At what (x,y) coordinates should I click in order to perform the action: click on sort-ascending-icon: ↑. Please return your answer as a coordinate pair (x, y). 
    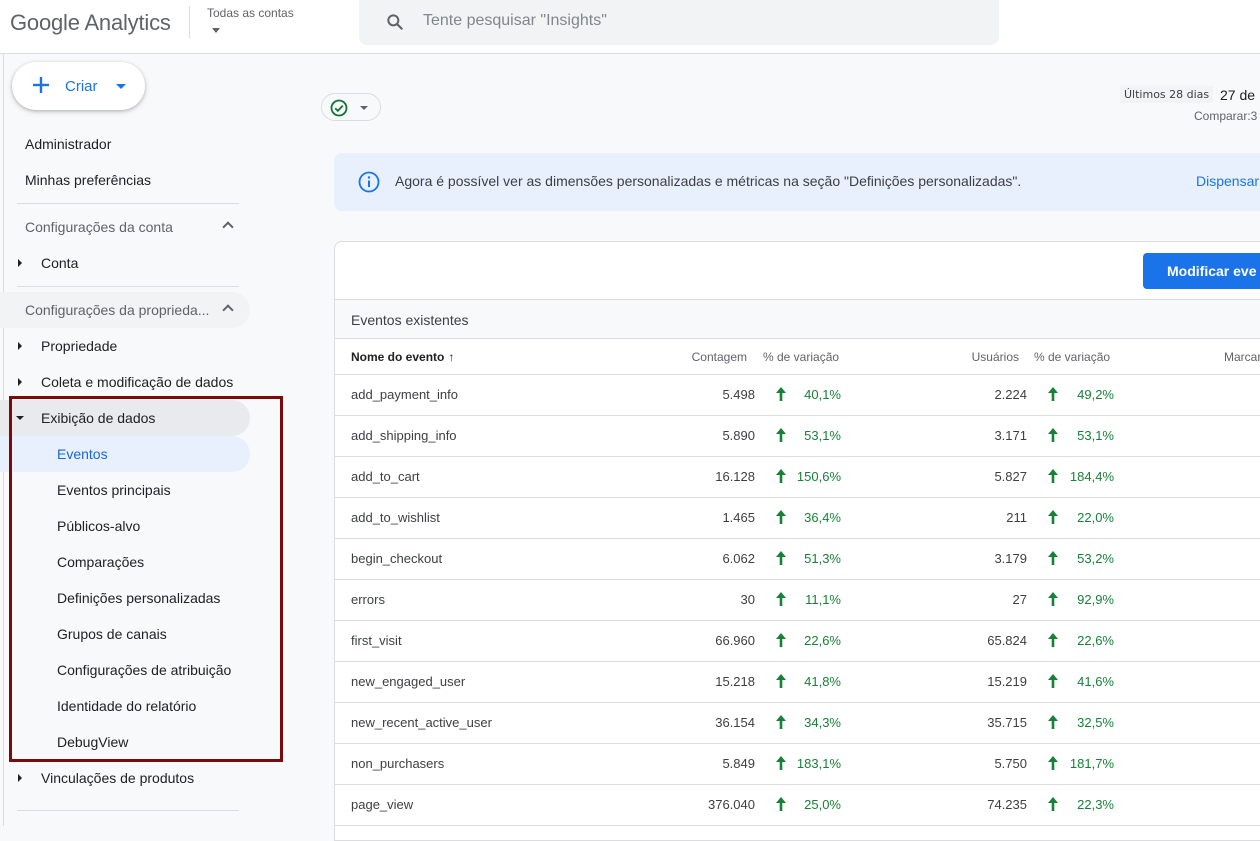
    Looking at the image, I should click on (451, 357).